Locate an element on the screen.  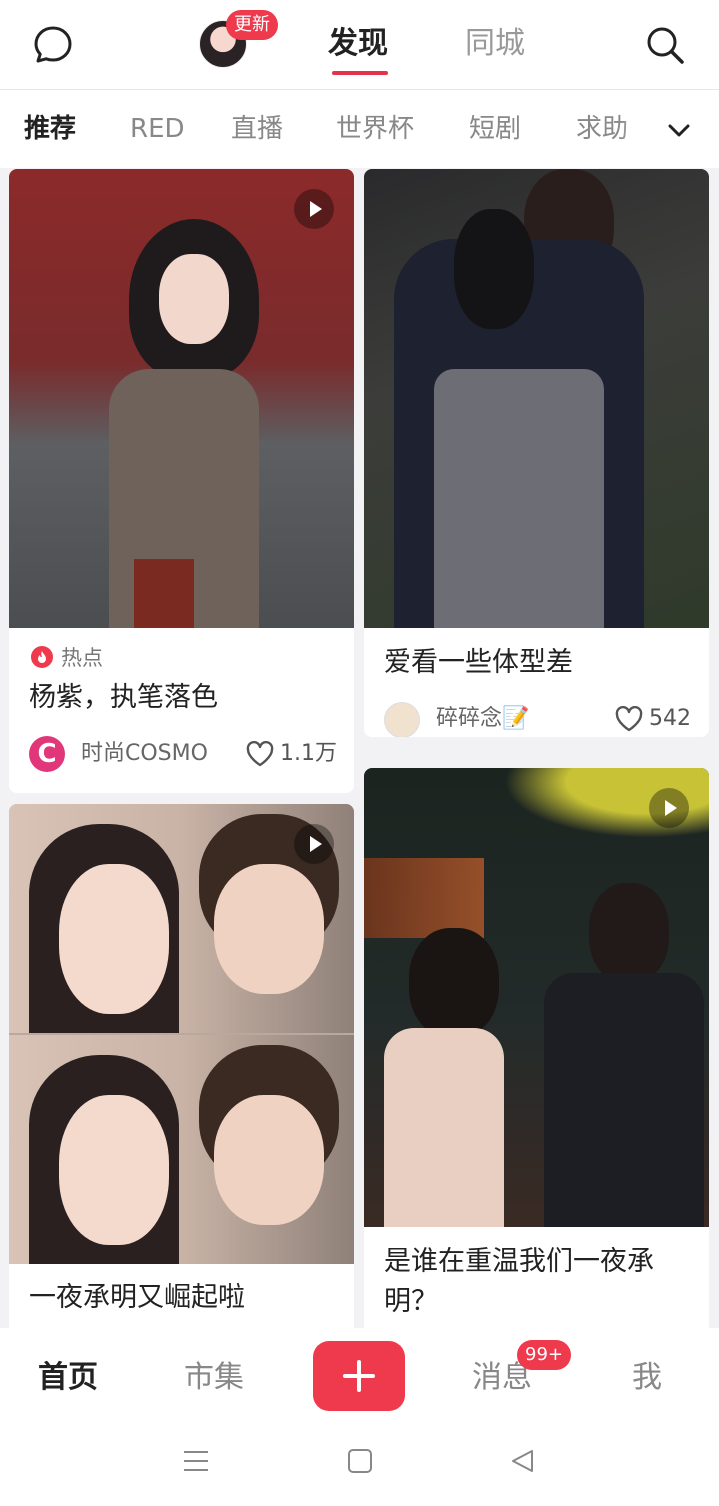
category-short-drama: 短剧 is located at coordinates (495, 129).